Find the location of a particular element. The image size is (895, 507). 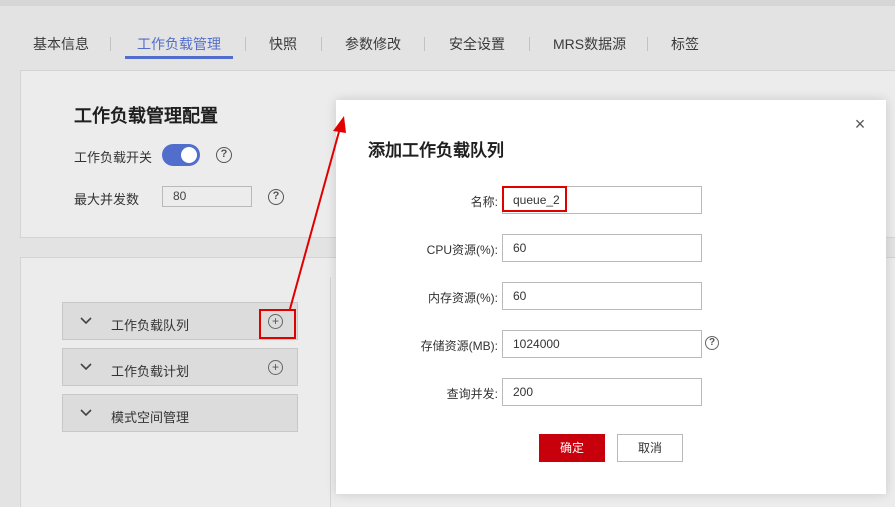

close-icon: × is located at coordinates (860, 124).